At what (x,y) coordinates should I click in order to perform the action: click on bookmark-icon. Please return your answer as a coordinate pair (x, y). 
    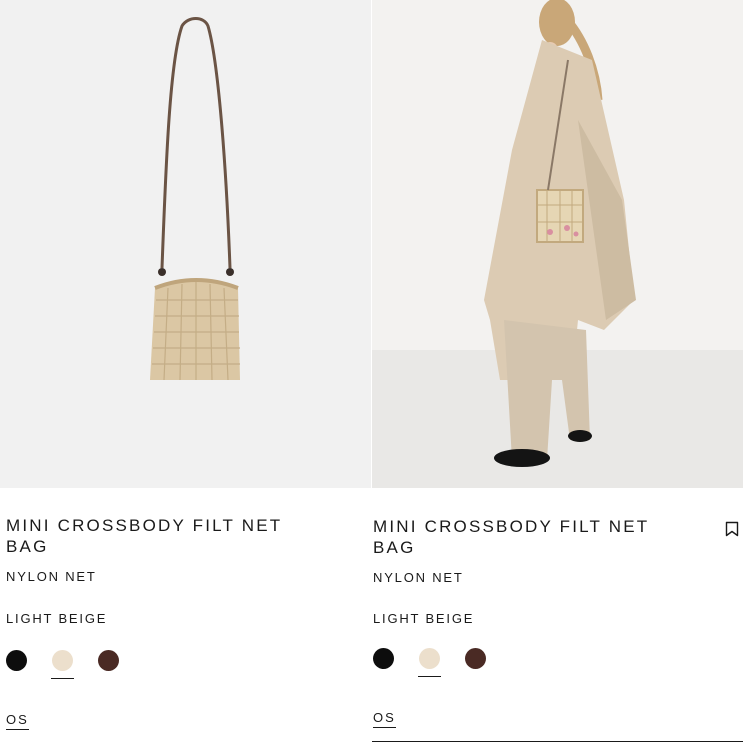
    Looking at the image, I should click on (732, 529).